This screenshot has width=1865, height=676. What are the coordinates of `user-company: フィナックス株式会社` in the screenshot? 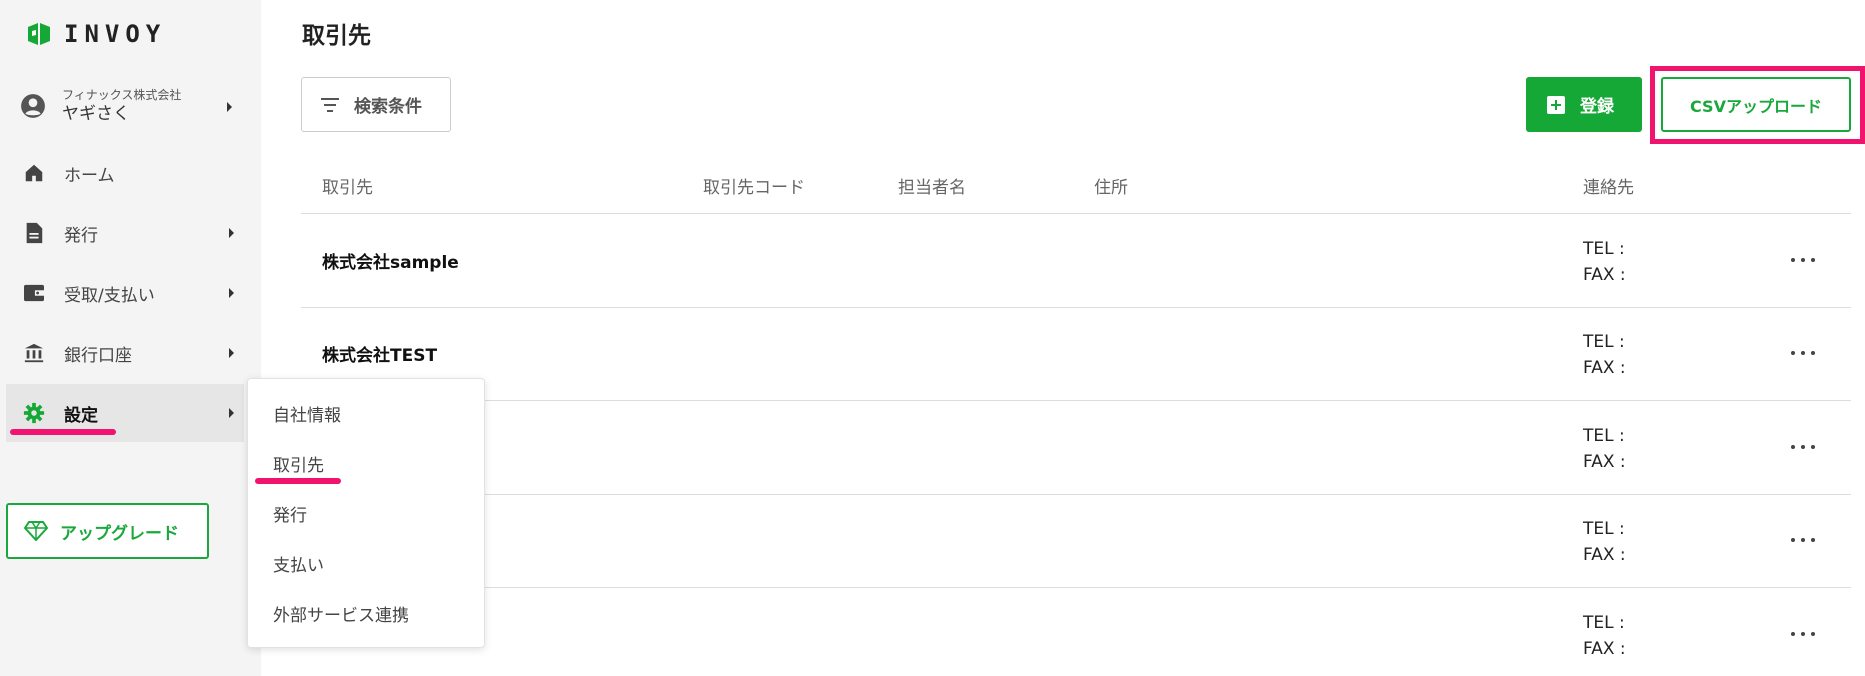 It's located at (122, 95).